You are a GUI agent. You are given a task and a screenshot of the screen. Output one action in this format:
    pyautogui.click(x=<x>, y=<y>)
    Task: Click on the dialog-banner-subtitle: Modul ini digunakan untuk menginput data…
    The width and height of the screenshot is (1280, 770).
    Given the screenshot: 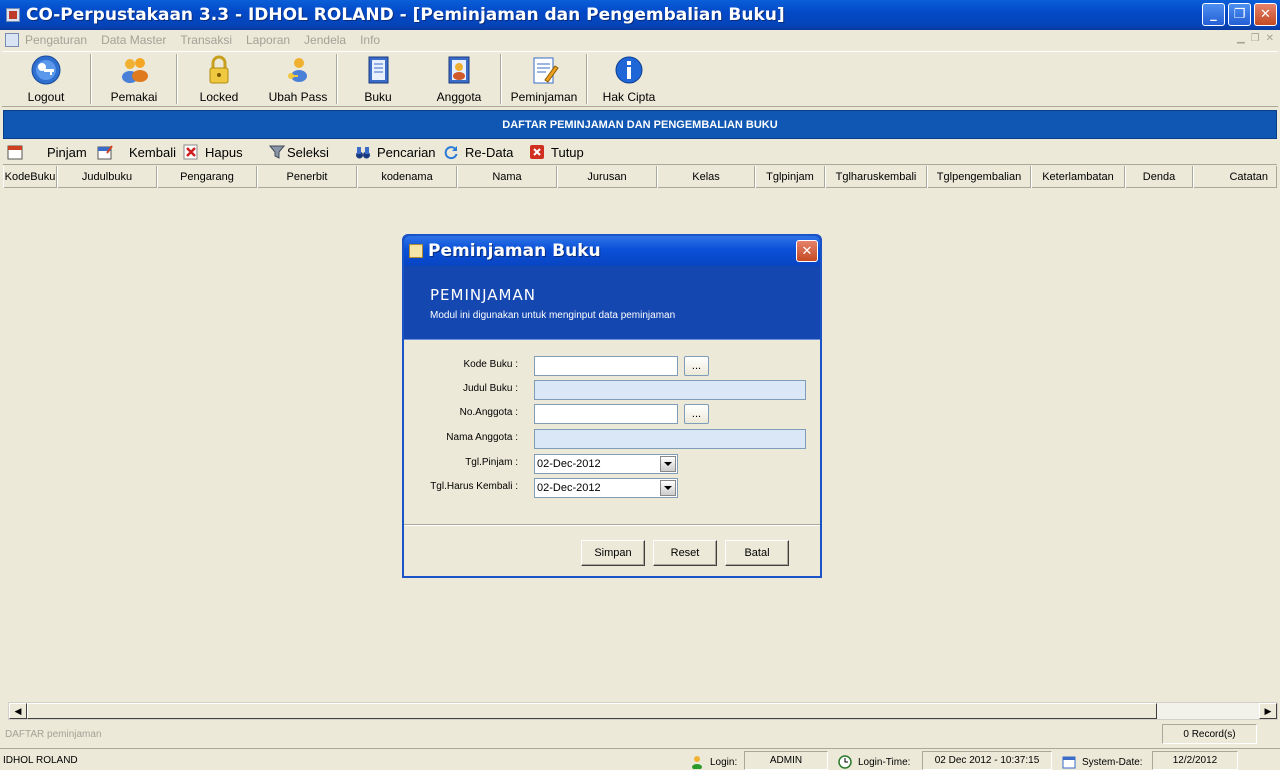 What is the action you would take?
    pyautogui.click(x=553, y=315)
    